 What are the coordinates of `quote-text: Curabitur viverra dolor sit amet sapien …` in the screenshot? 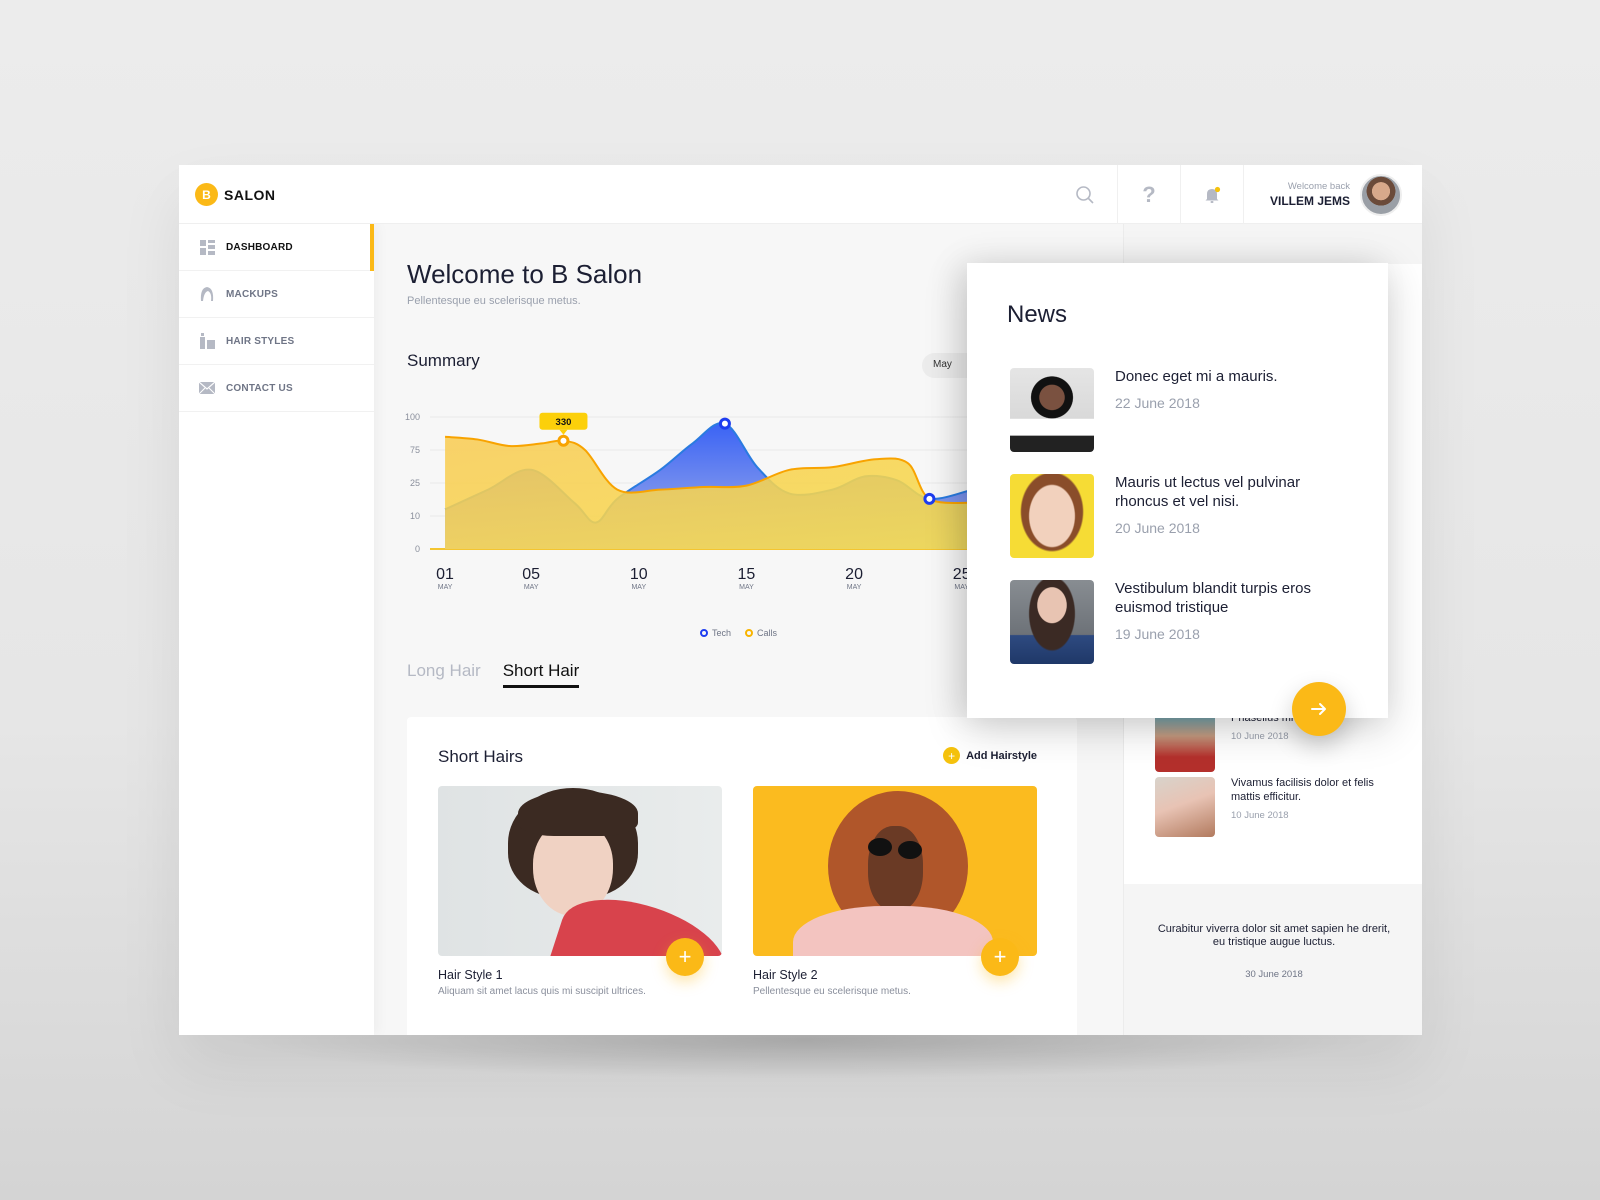 It's located at (1274, 936).